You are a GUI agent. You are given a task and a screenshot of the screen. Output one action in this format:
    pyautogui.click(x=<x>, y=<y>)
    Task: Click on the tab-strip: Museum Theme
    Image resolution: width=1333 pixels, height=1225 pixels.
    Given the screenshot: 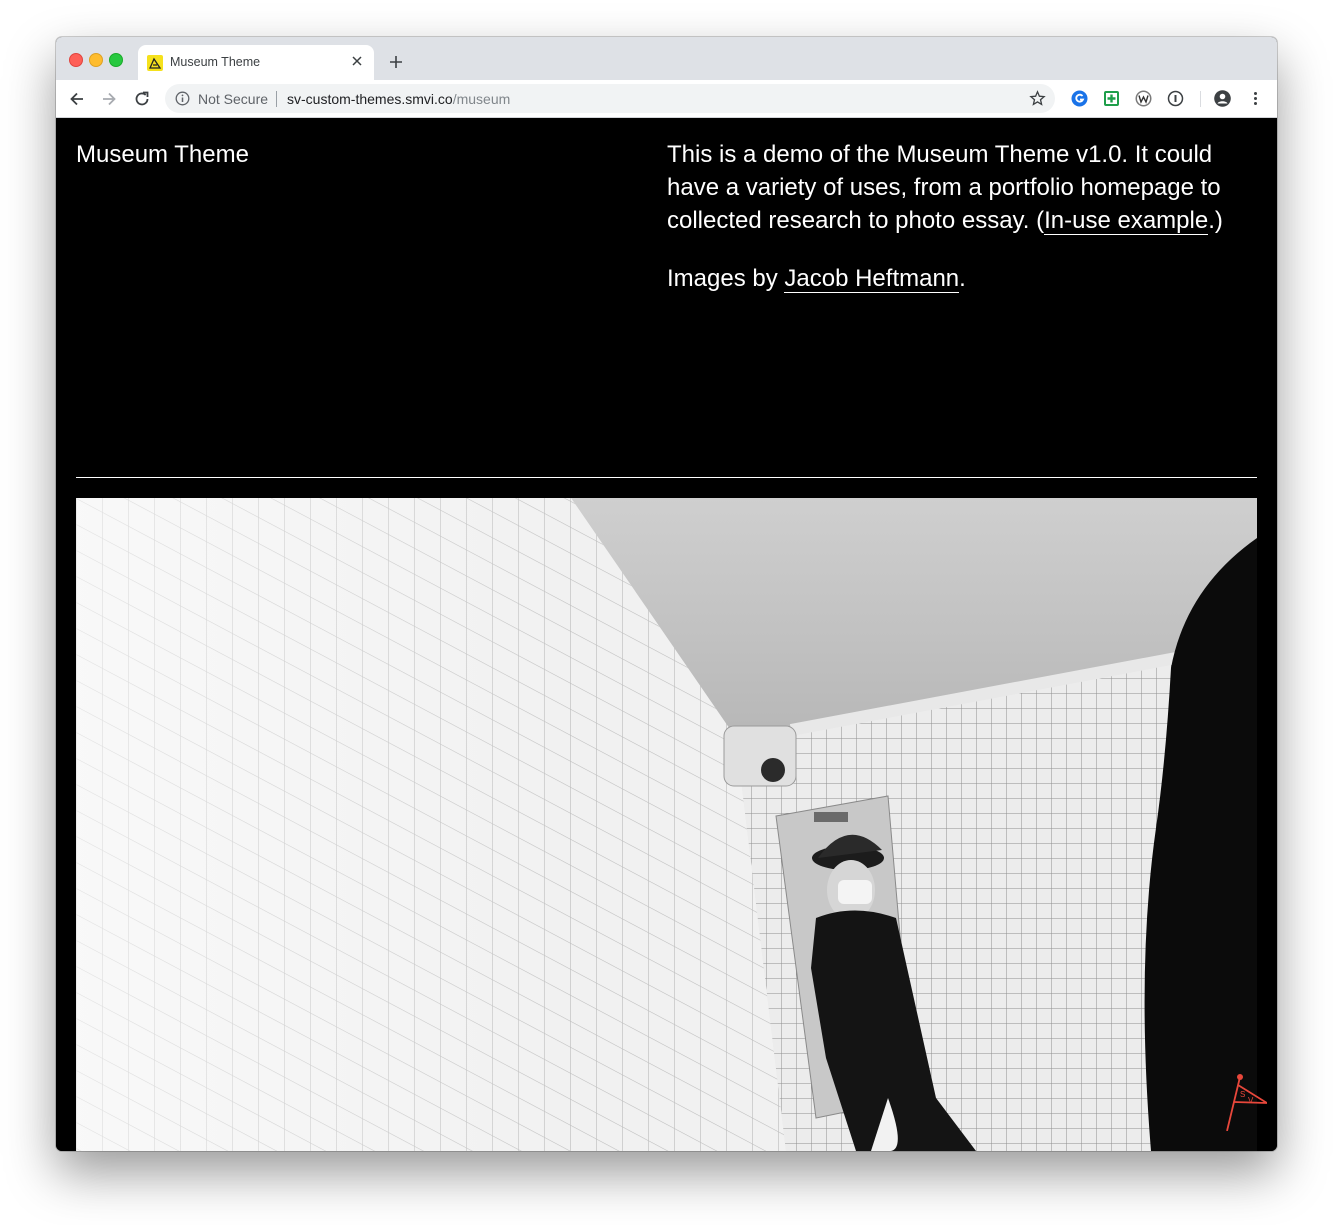 What is the action you would take?
    pyautogui.click(x=666, y=58)
    